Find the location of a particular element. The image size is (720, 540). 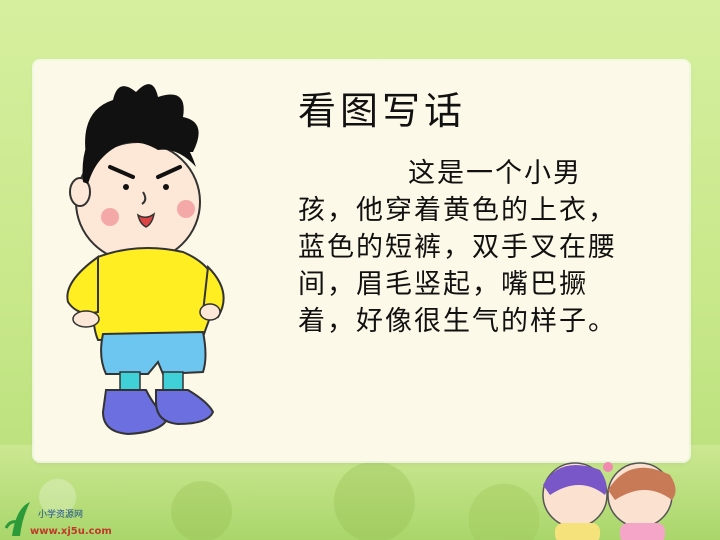

kids-decoration is located at coordinates (609, 501).